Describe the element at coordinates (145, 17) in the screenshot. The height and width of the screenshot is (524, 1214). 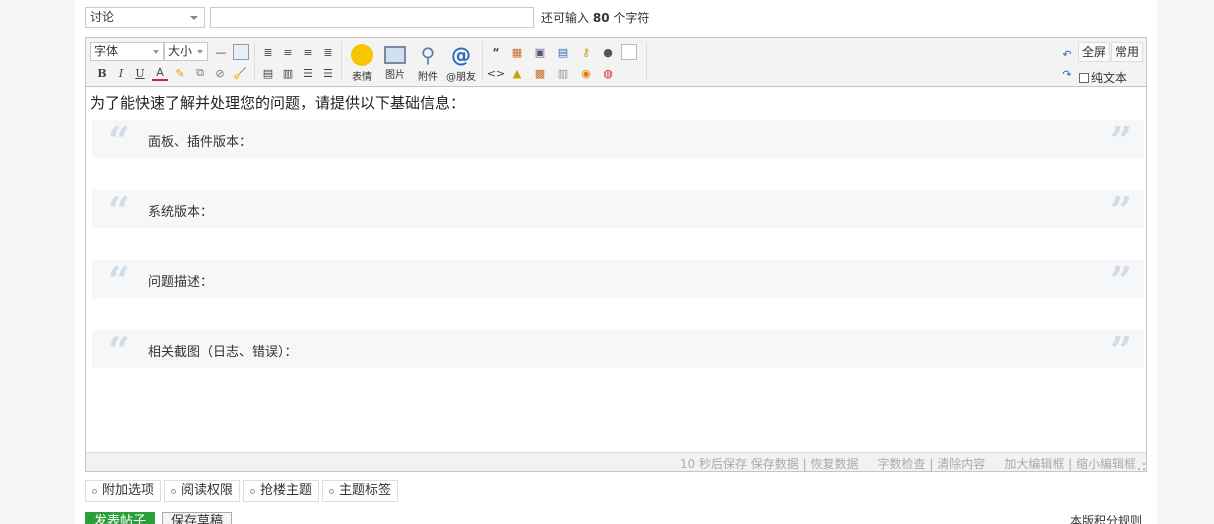
I see `thread-type-select: 讨论` at that location.